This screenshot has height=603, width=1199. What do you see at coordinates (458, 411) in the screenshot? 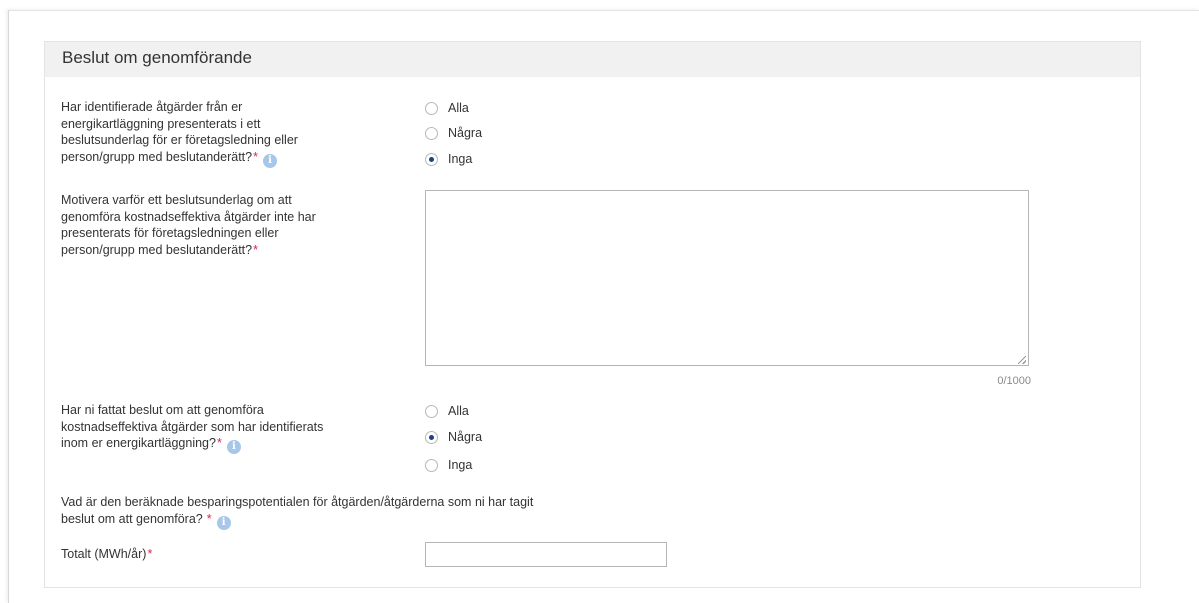
I see `q3-option-label: Alla` at bounding box center [458, 411].